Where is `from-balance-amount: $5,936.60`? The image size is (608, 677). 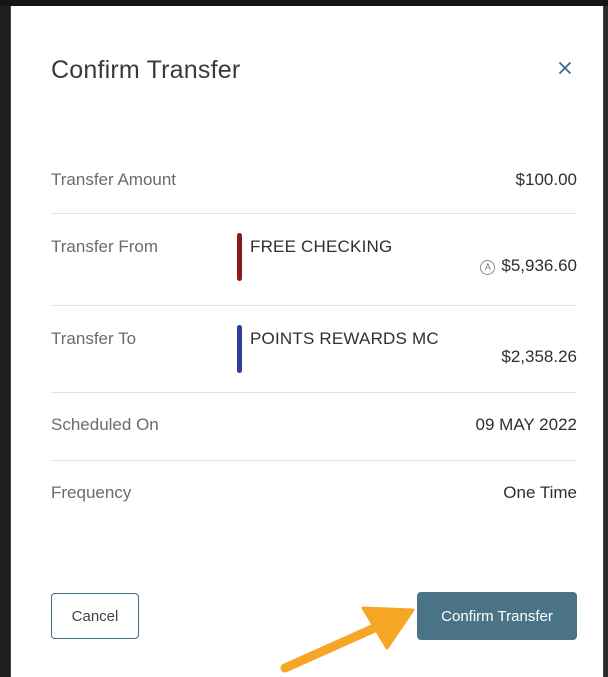 from-balance-amount: $5,936.60 is located at coordinates (539, 265).